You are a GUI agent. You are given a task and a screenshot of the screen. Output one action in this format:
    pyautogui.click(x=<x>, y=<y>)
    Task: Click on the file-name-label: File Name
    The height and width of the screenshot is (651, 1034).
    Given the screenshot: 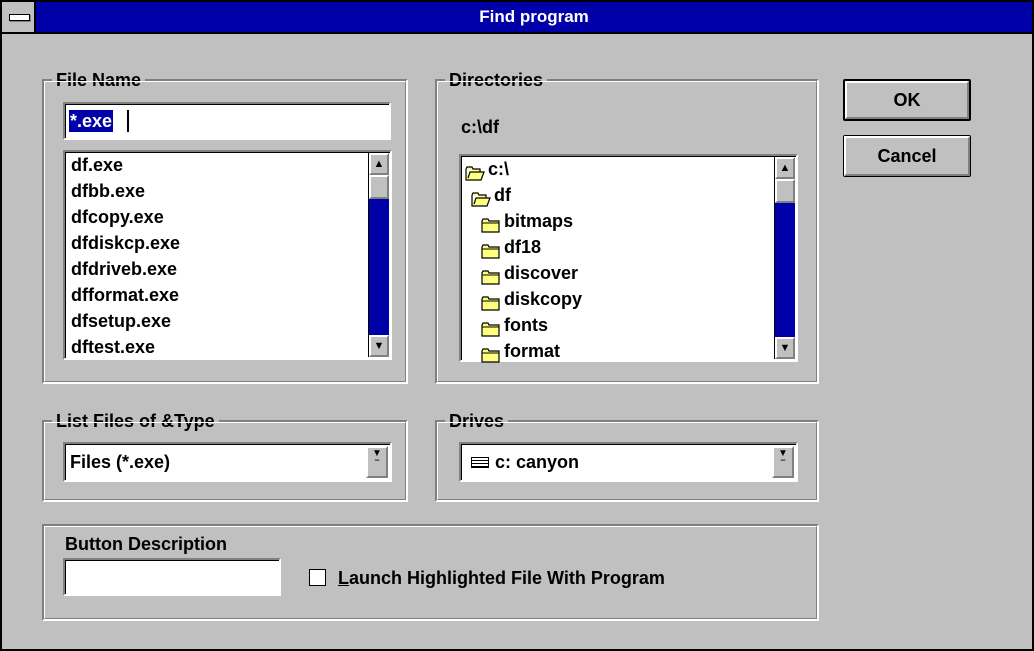 What is the action you would take?
    pyautogui.click(x=99, y=80)
    